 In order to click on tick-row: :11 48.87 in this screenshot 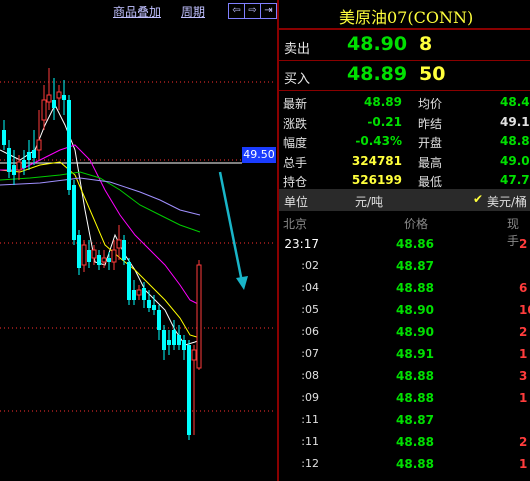, I will do `click(404, 420)`.